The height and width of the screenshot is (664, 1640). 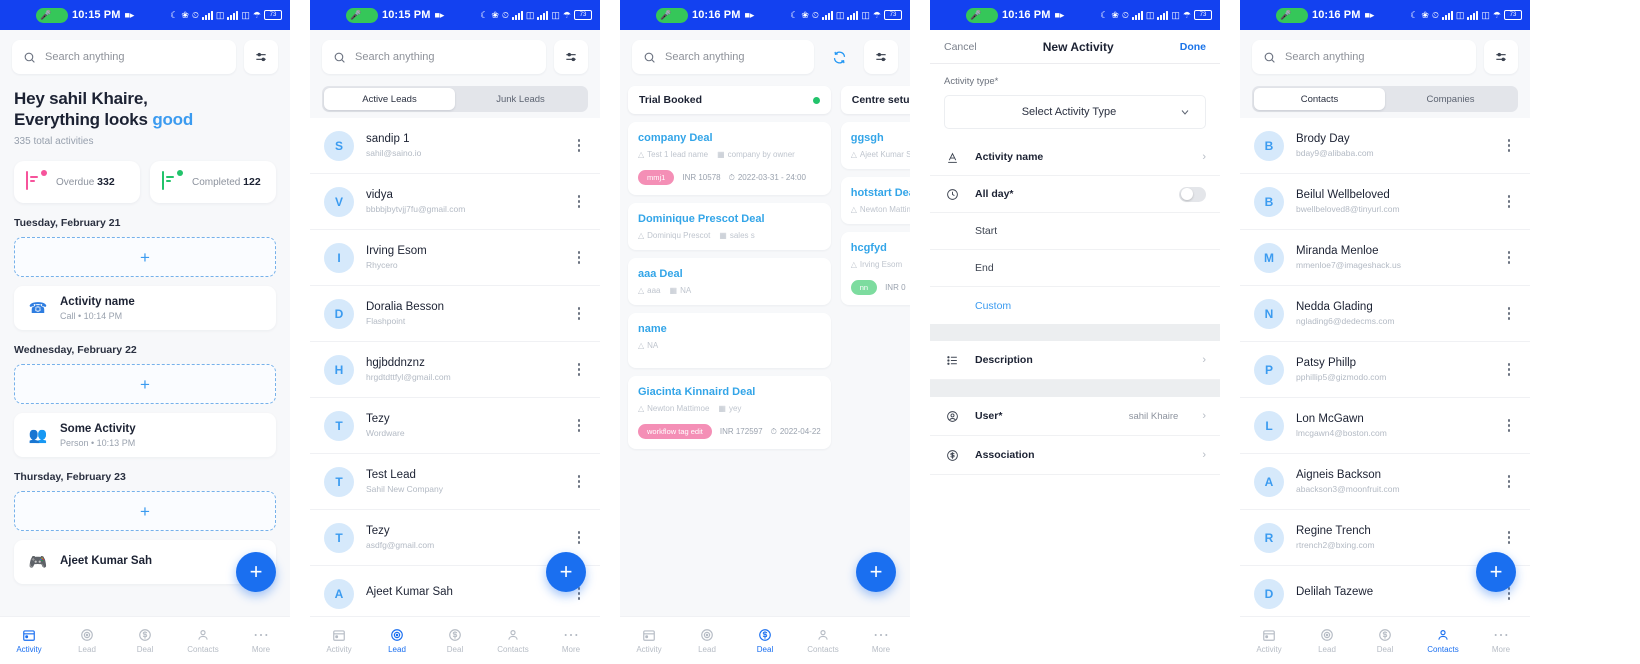 What do you see at coordinates (1075, 112) in the screenshot?
I see `activity-type-select: Select Activity Type` at bounding box center [1075, 112].